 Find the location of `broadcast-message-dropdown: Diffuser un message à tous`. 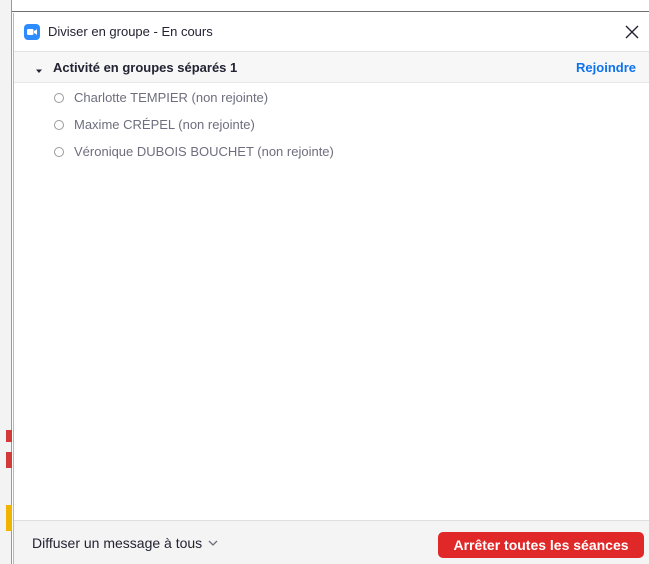

broadcast-message-dropdown: Diffuser un message à tous is located at coordinates (125, 543).